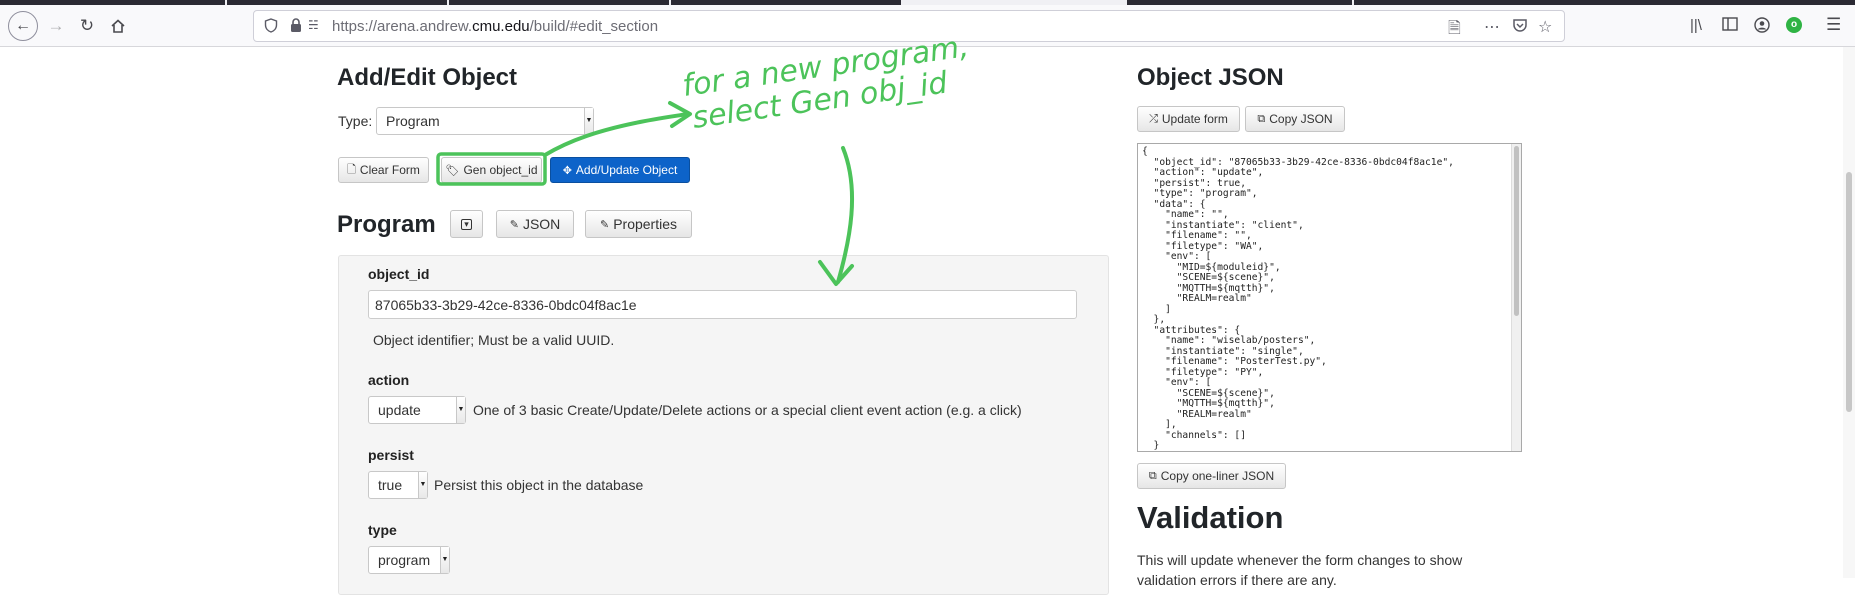  What do you see at coordinates (427, 77) in the screenshot?
I see `add-edit-title: Add/Edit Object` at bounding box center [427, 77].